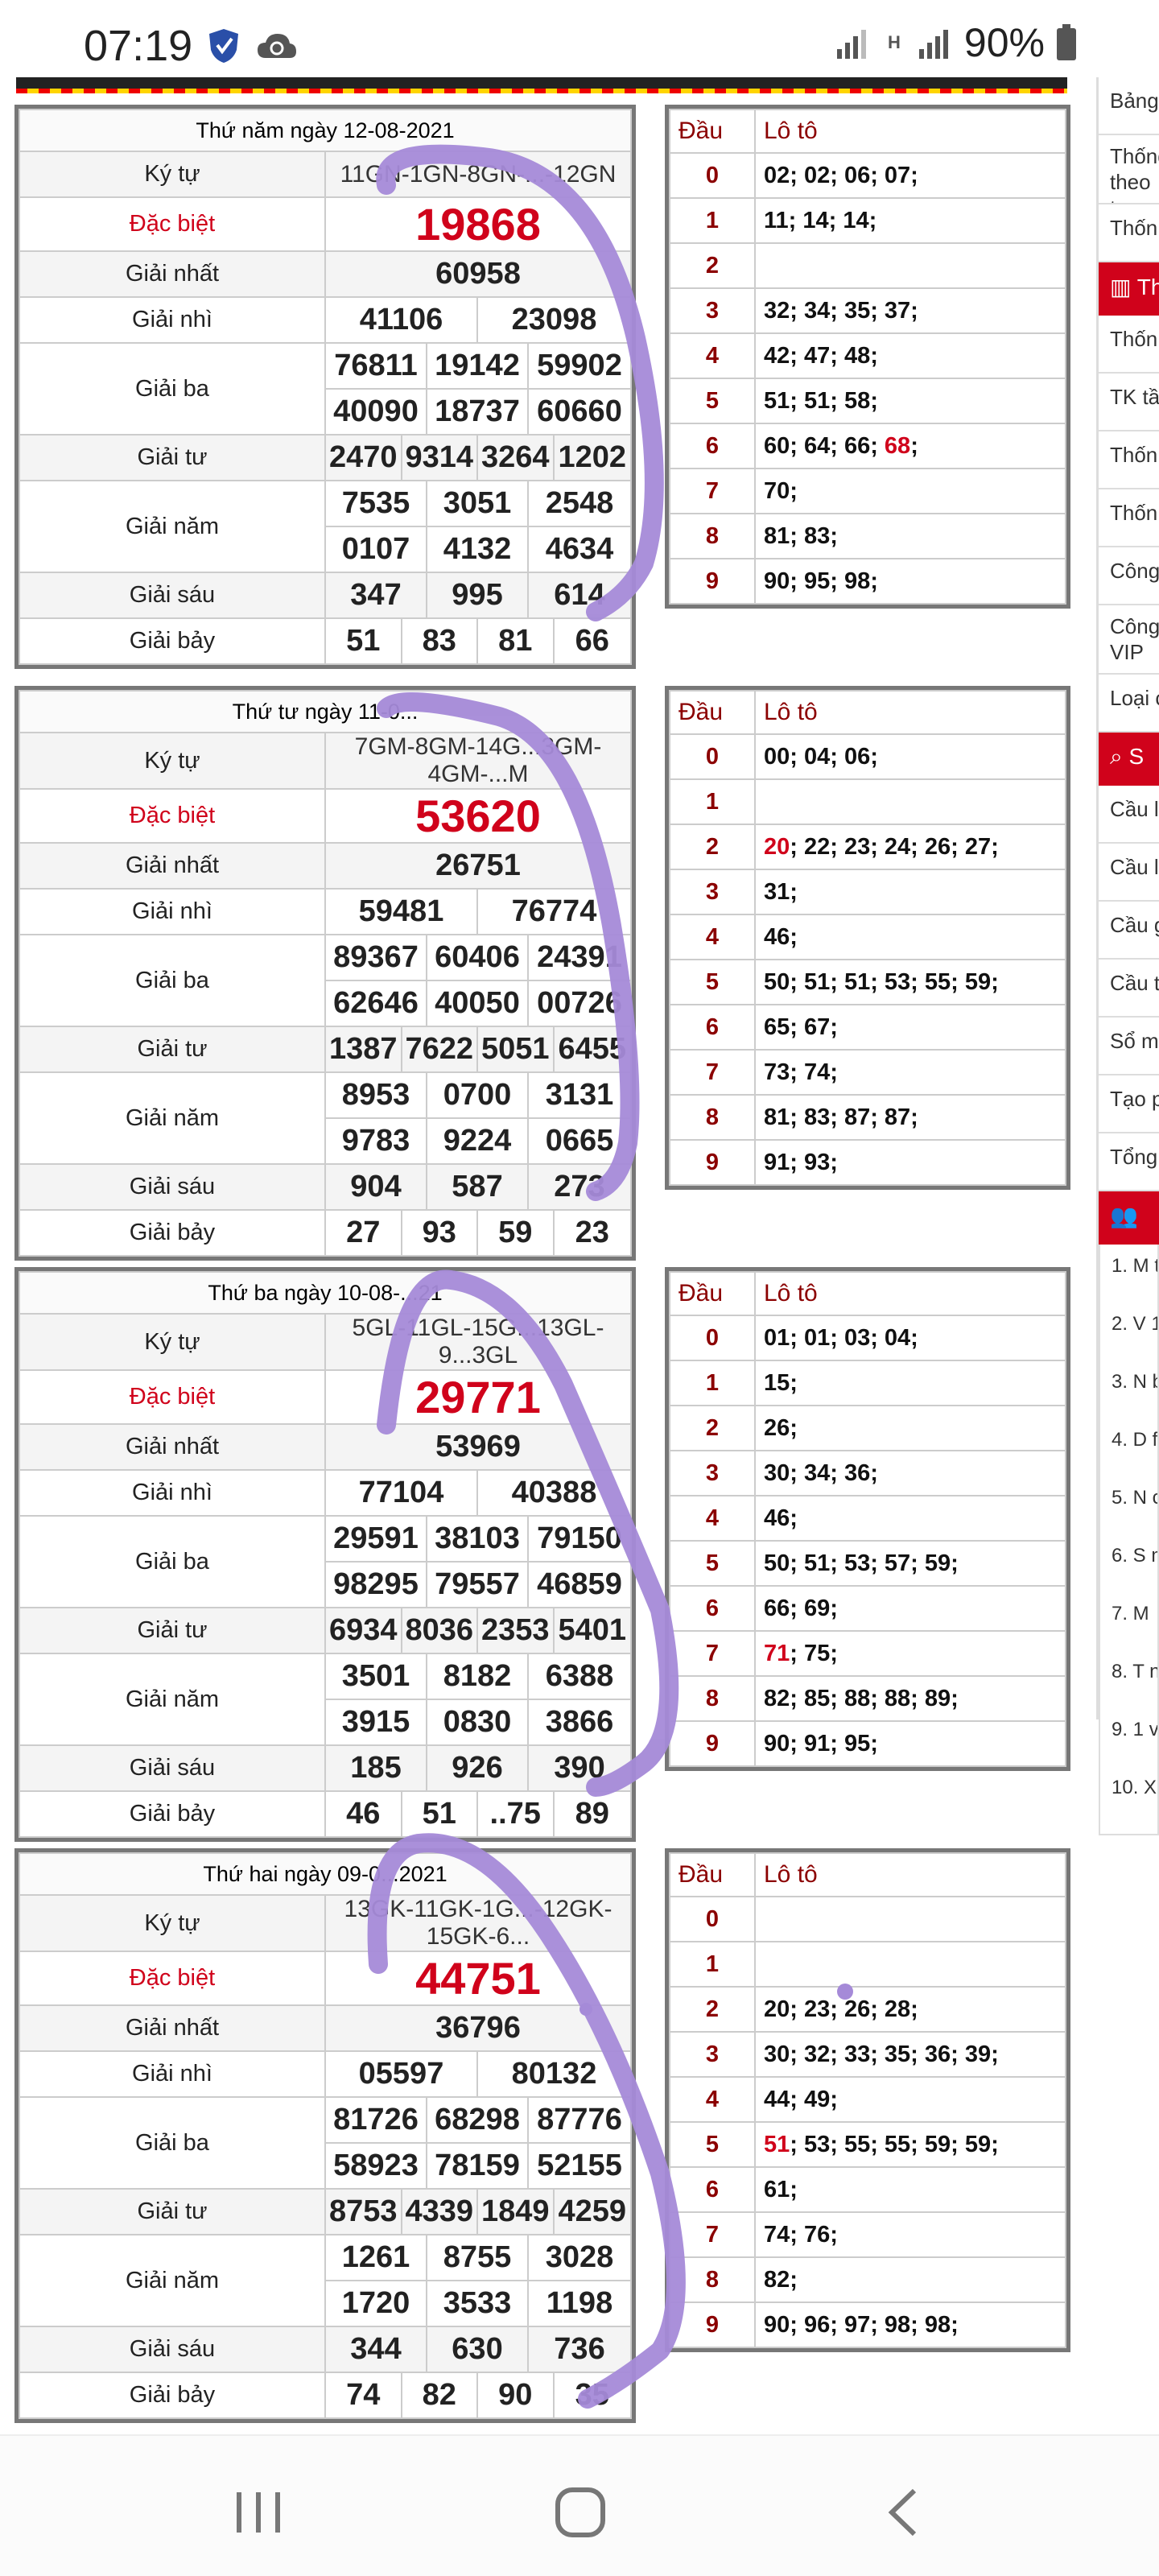 The width and height of the screenshot is (1159, 2576). Describe the element at coordinates (478, 866) in the screenshot. I see `first-prize: 26751` at that location.